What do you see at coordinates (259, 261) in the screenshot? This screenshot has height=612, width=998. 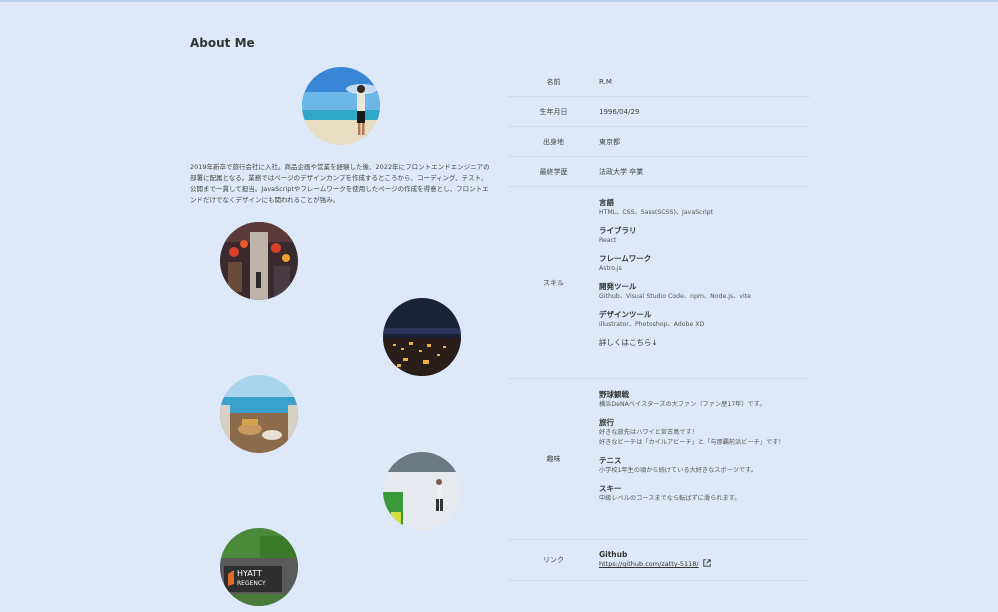 I see `street-night-photo` at bounding box center [259, 261].